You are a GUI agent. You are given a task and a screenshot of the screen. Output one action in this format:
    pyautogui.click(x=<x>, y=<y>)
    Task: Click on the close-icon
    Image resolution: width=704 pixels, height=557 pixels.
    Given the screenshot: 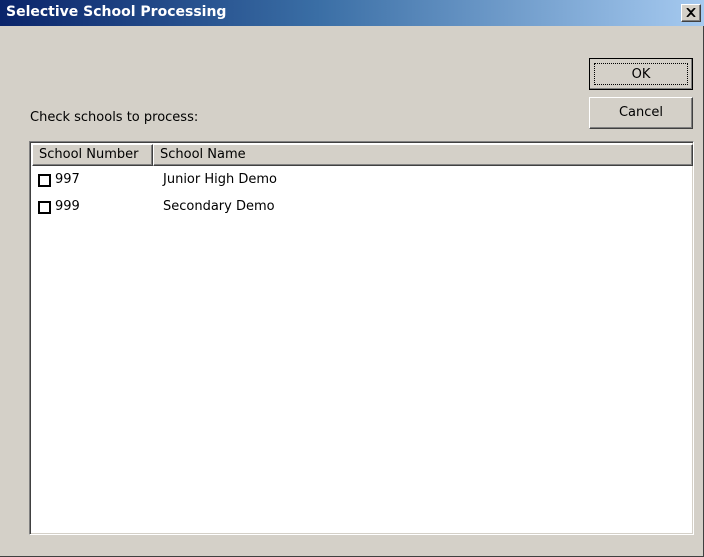 What is the action you would take?
    pyautogui.click(x=691, y=12)
    